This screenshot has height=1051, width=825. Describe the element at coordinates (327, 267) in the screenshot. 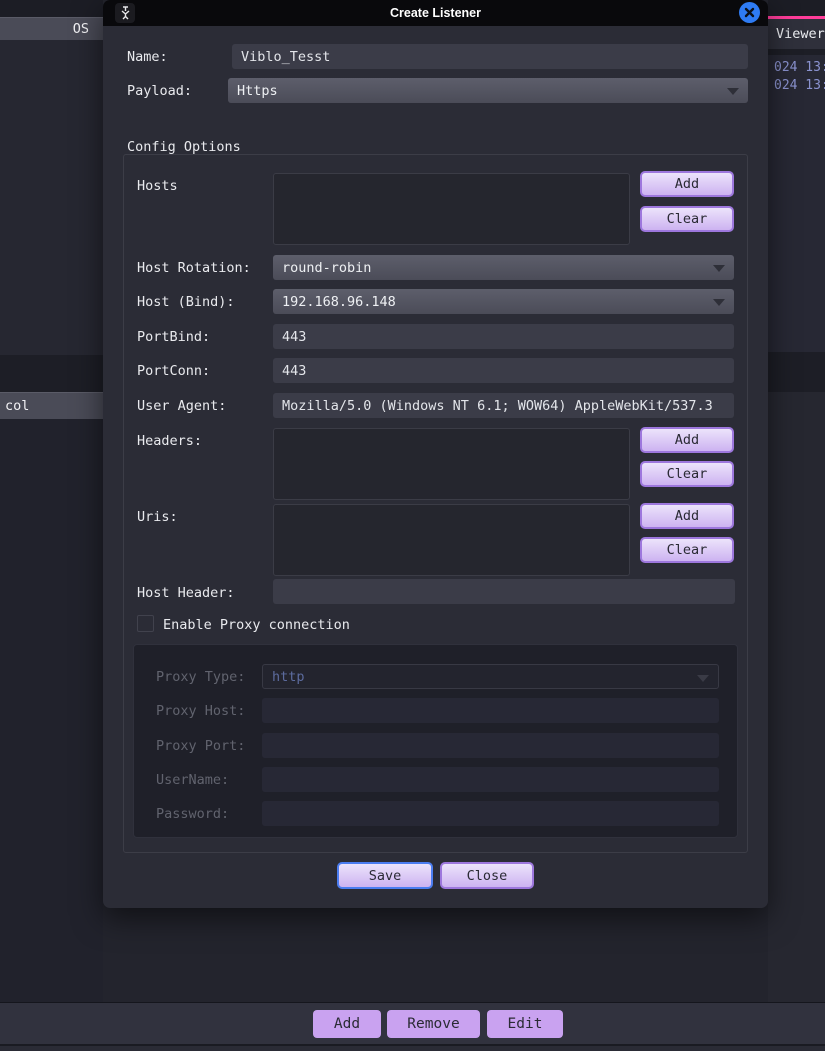

I see `host-rotation-value: round-robin` at that location.